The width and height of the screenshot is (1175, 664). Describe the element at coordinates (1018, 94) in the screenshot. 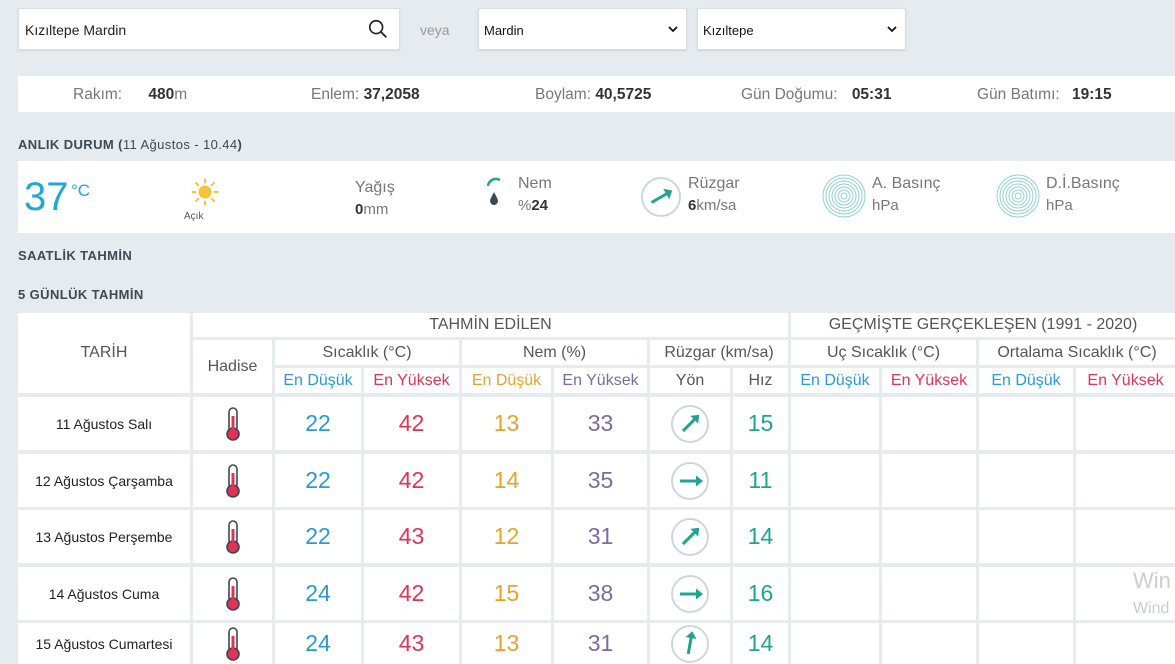

I see `sunset-label: Gün Batımı:` at that location.